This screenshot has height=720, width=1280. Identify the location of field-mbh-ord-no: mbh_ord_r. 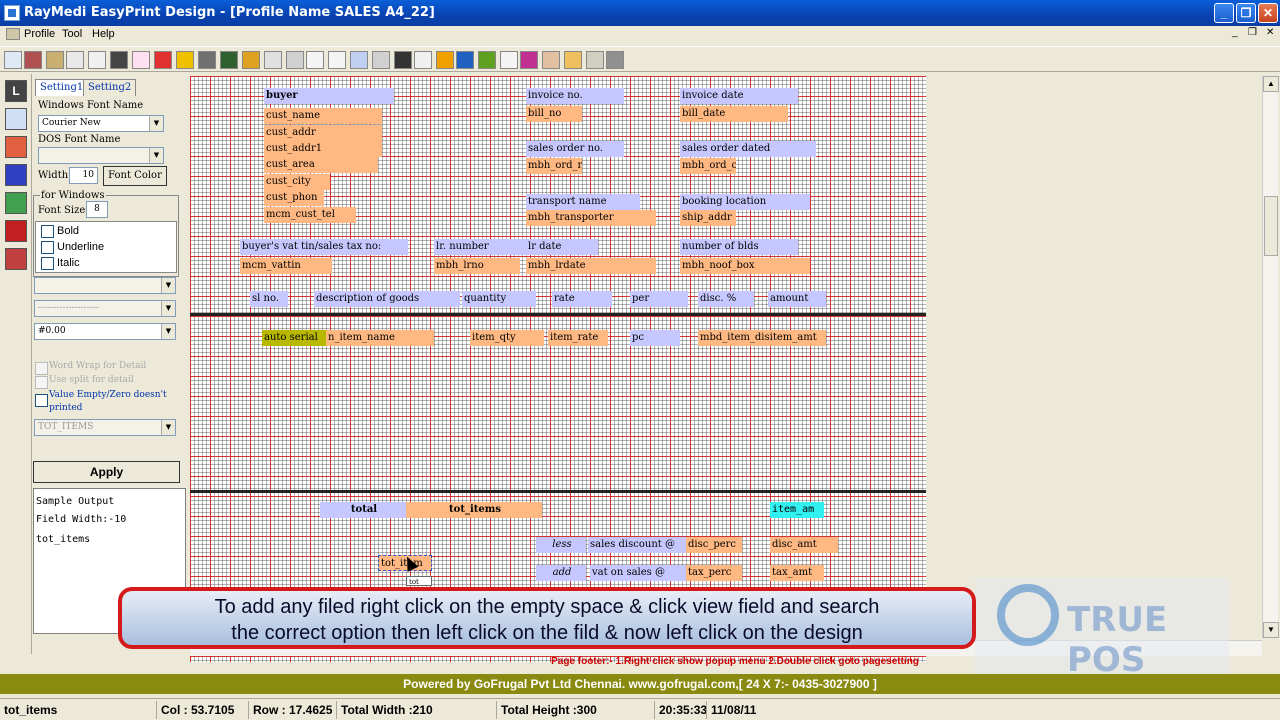
(554, 166).